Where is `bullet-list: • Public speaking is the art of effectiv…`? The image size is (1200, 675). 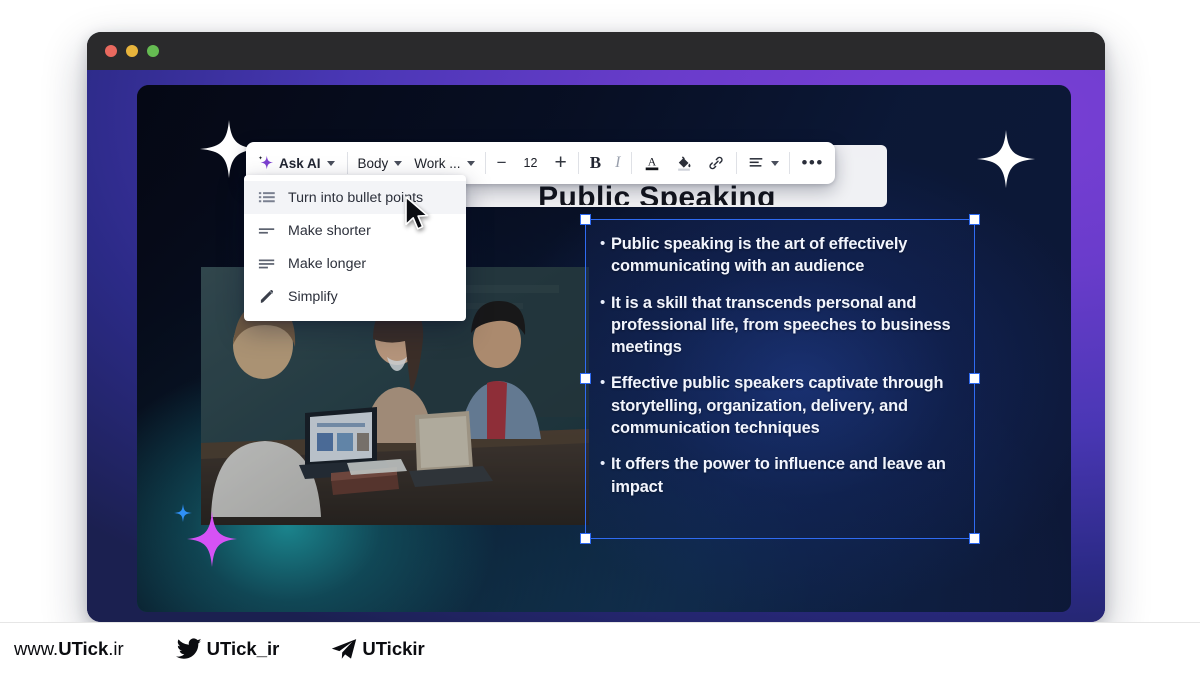 bullet-list: • Public speaking is the art of effectiv… is located at coordinates (783, 372).